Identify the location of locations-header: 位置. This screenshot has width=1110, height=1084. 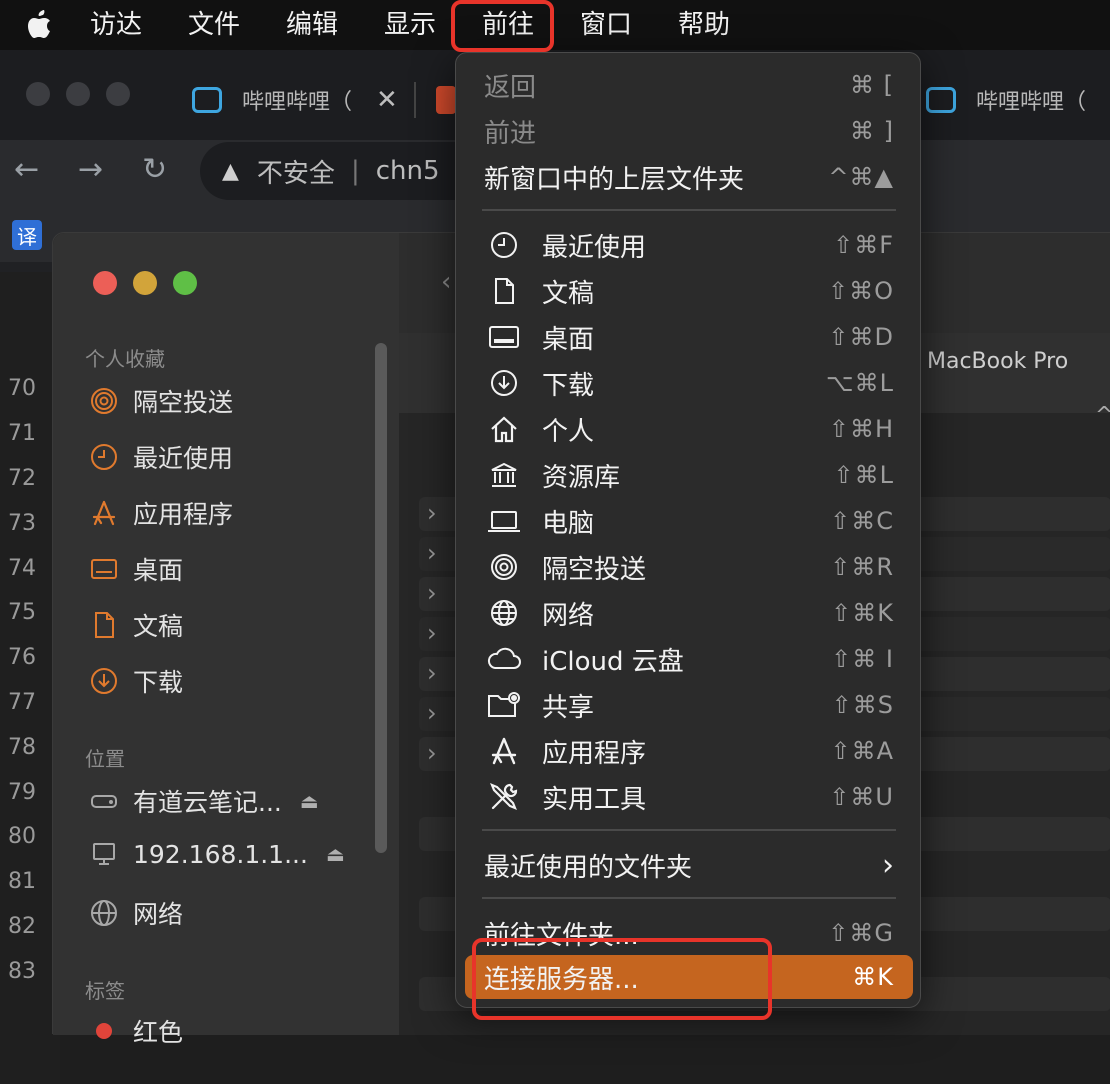
(105, 759).